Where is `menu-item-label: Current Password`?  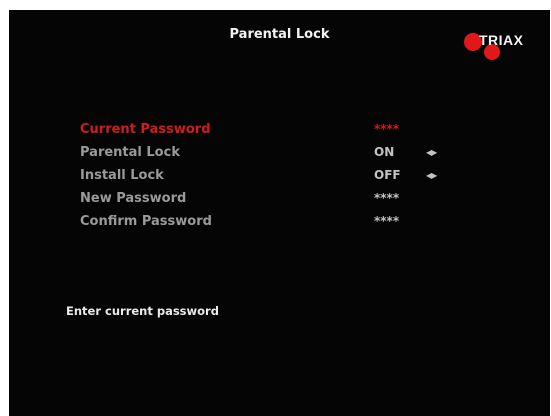
menu-item-label: Current Password is located at coordinates (145, 129).